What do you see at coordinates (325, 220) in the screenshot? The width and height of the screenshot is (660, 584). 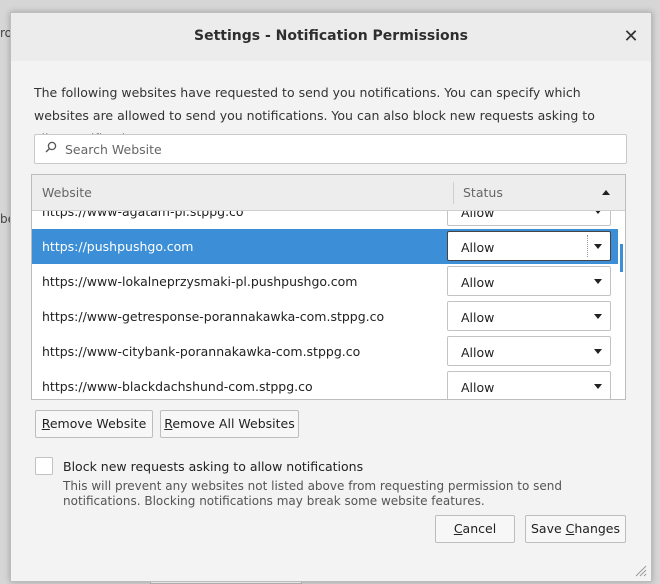 I see `table-row: https://www-agatam-pl.stppg.co Allow` at bounding box center [325, 220].